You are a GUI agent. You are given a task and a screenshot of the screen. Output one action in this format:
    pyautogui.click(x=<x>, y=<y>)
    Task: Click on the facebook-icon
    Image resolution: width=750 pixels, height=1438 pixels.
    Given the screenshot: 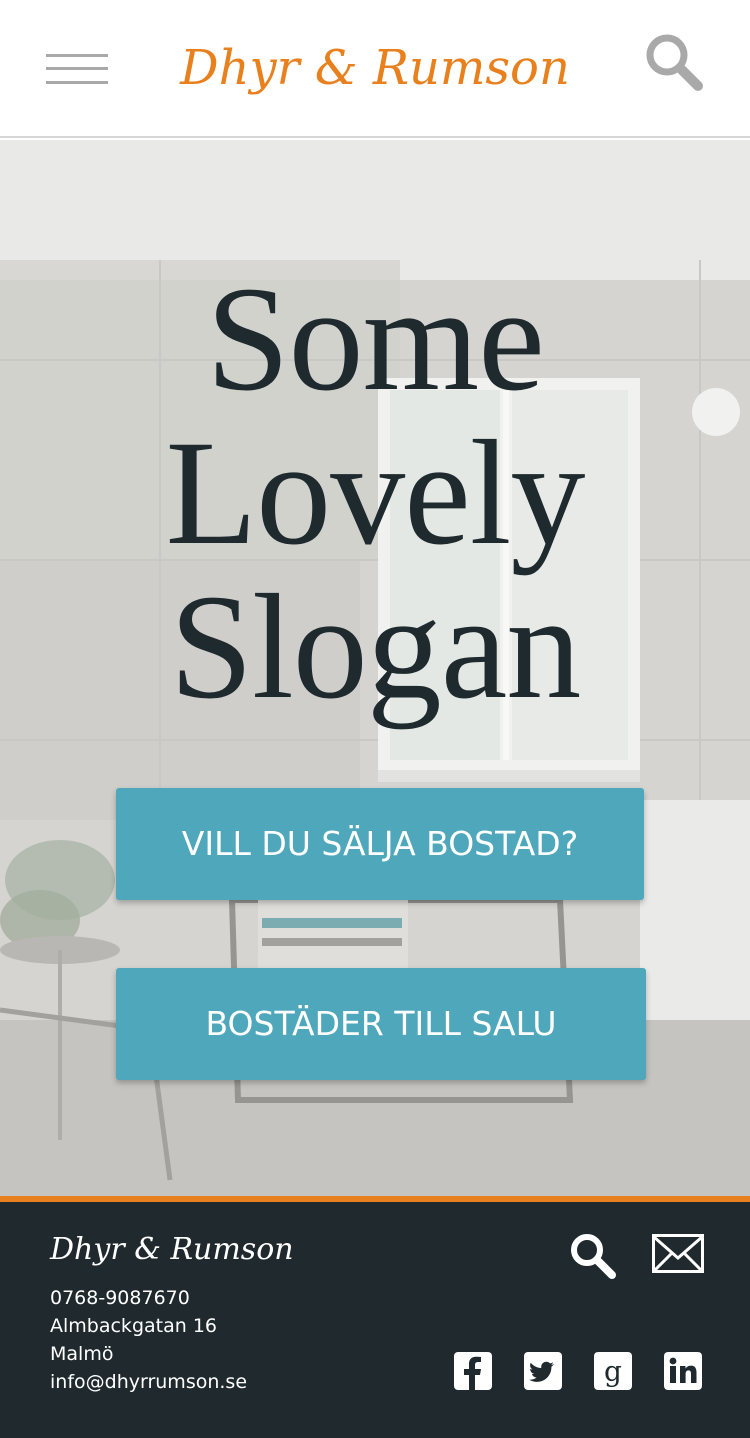 What is the action you would take?
    pyautogui.click(x=473, y=1371)
    